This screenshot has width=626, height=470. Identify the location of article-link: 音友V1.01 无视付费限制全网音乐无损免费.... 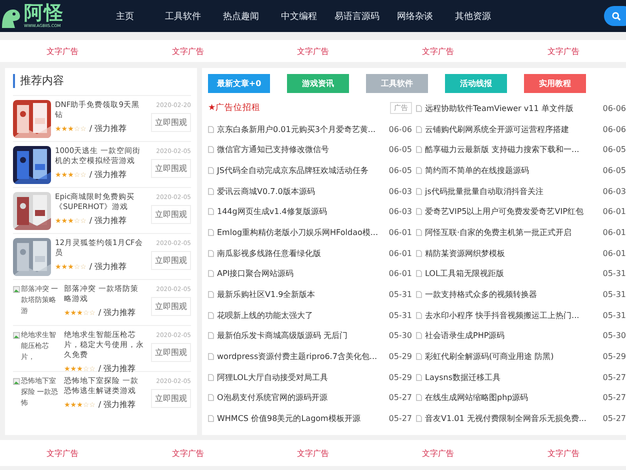
(512, 418).